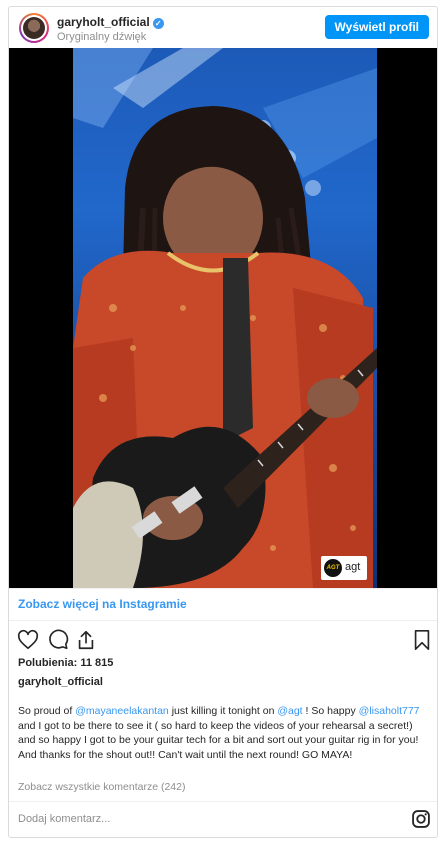  Describe the element at coordinates (86, 640) in the screenshot. I see `share-icon` at that location.